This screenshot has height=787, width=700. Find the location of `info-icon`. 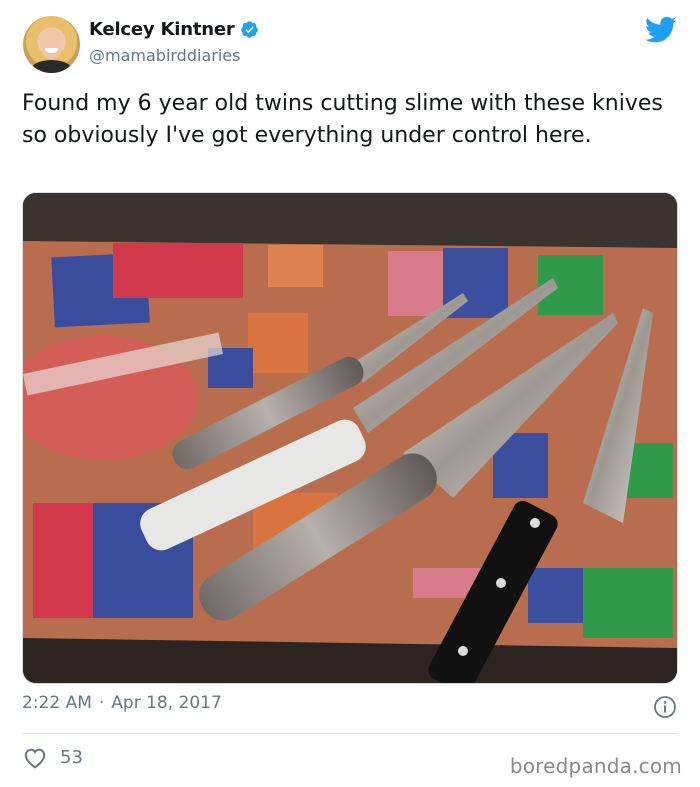

info-icon is located at coordinates (665, 707).